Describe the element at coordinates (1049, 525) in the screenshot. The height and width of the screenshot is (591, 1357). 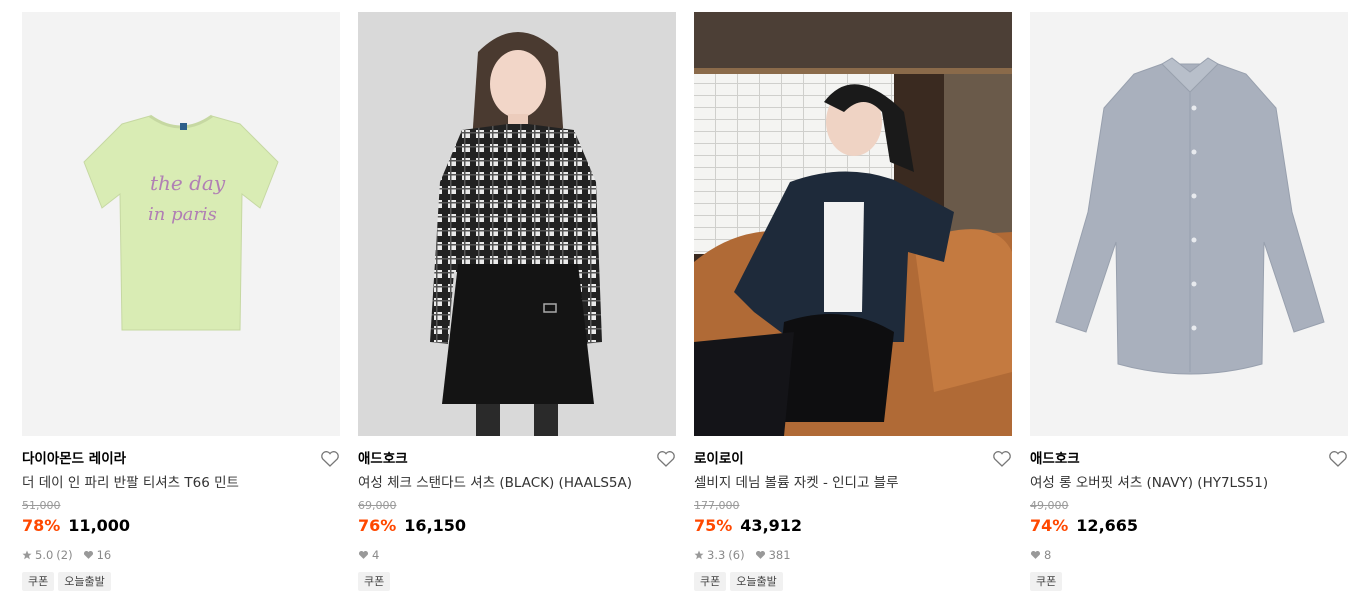
I see `discount-rate: 74%` at that location.